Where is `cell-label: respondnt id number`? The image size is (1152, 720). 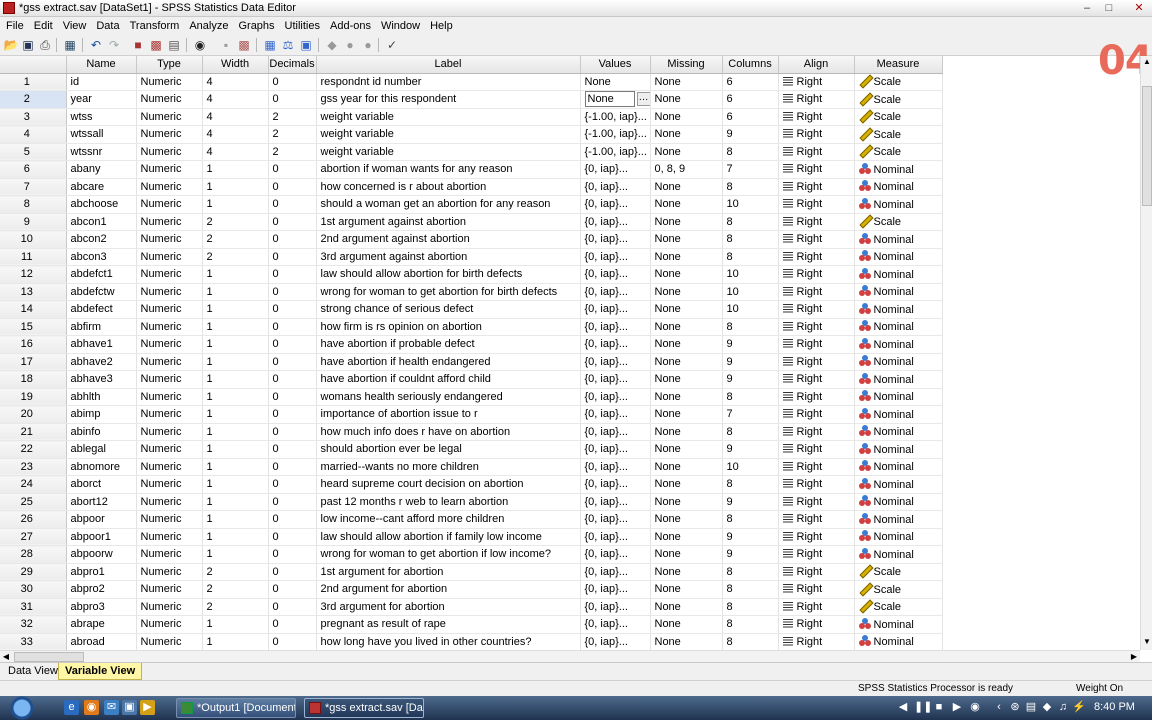
cell-label: respondnt id number is located at coordinates (448, 82).